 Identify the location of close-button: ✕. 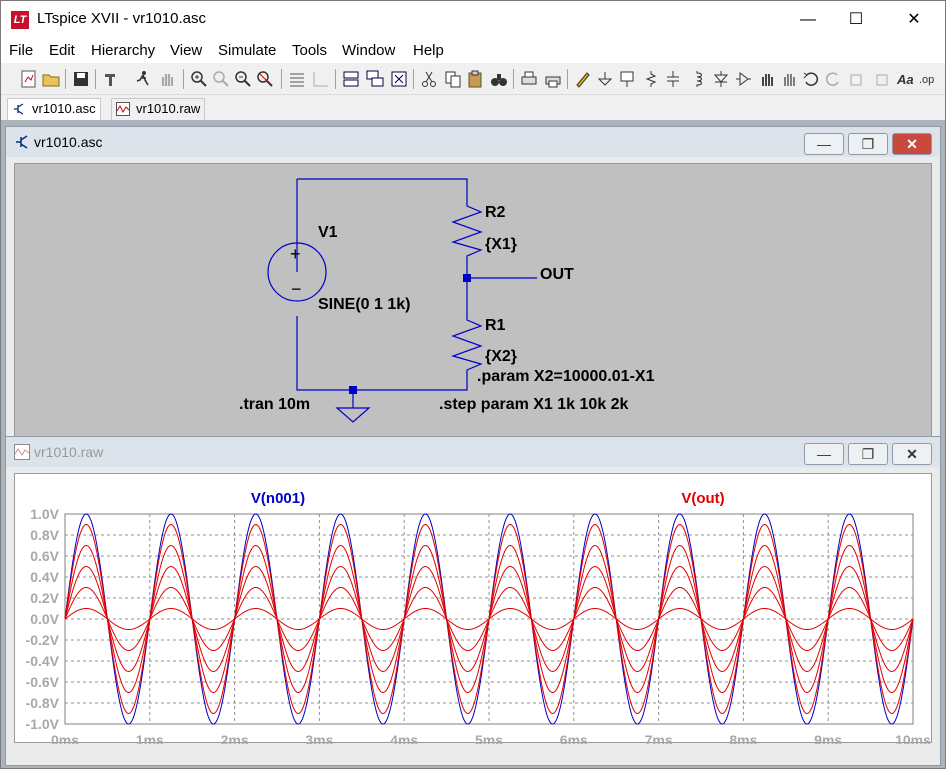
(914, 20).